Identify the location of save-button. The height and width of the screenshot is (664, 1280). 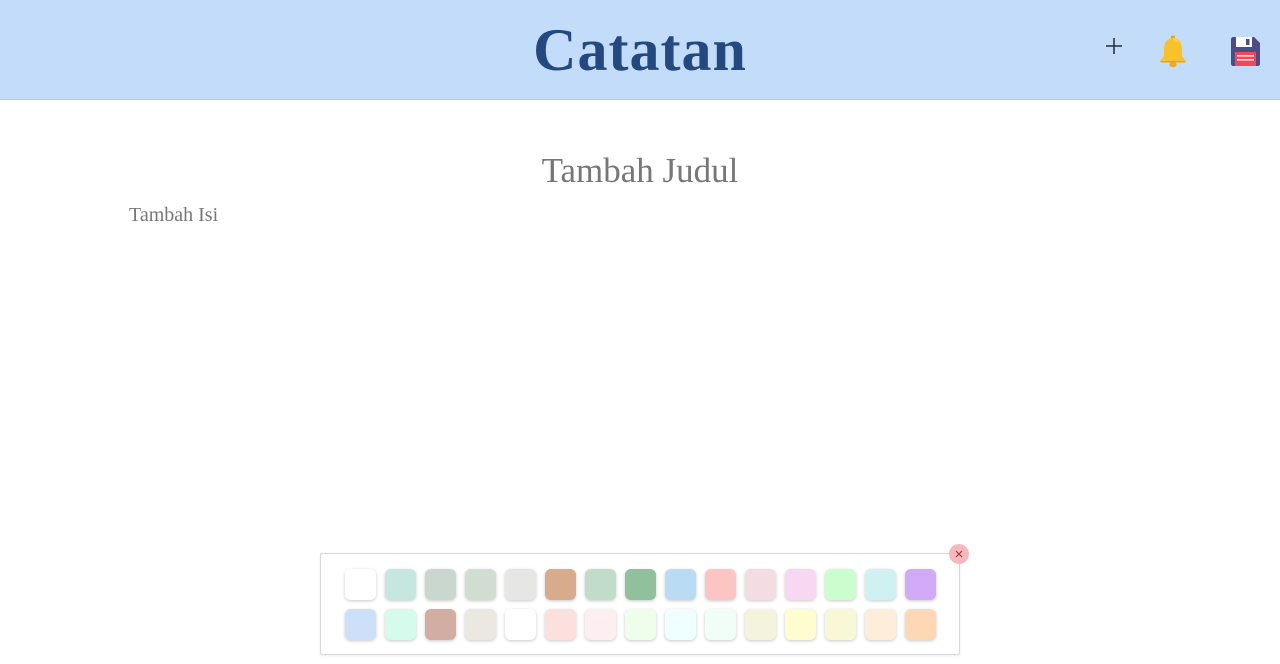
(1245, 52).